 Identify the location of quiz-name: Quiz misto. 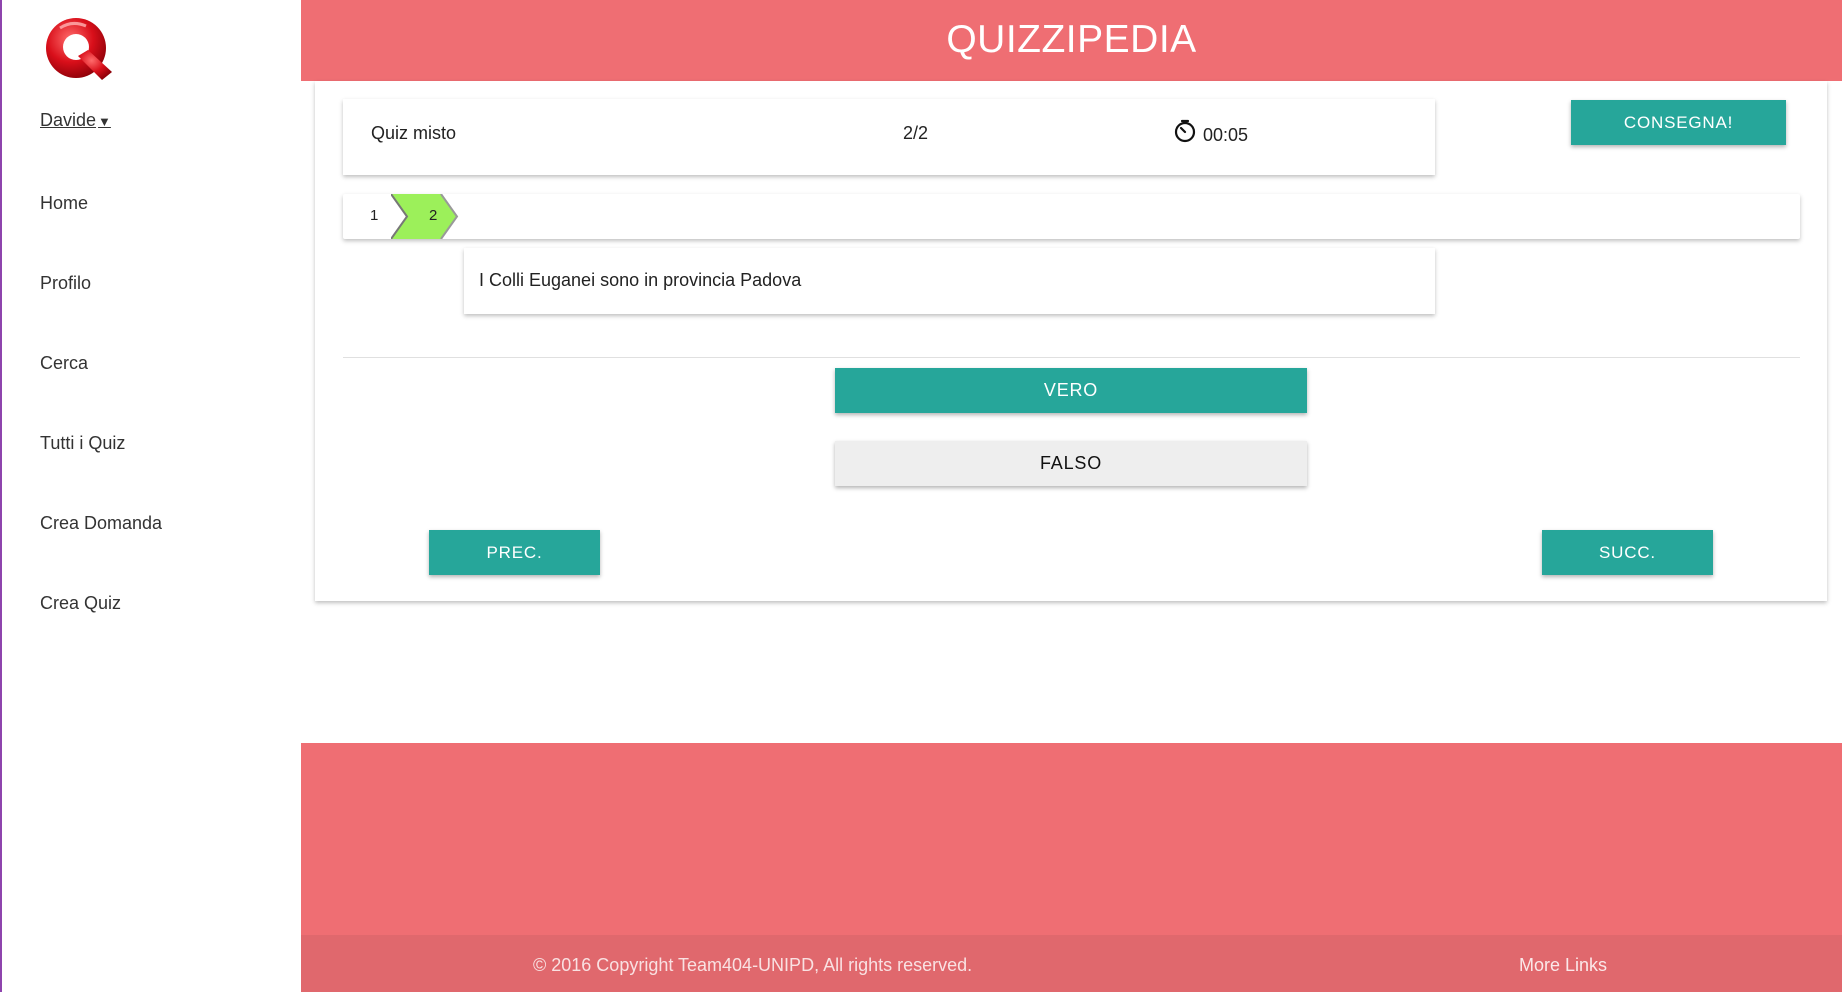
(414, 133).